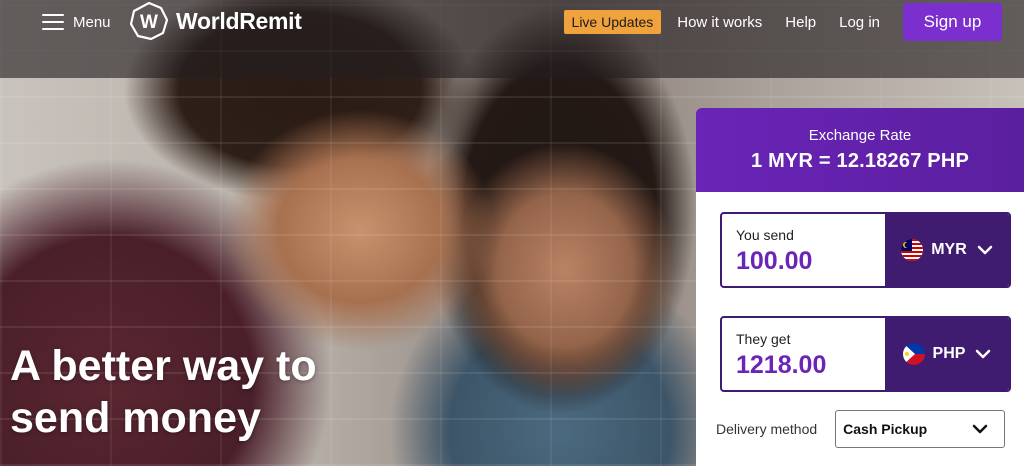  I want to click on send-amount: 100.00, so click(774, 261).